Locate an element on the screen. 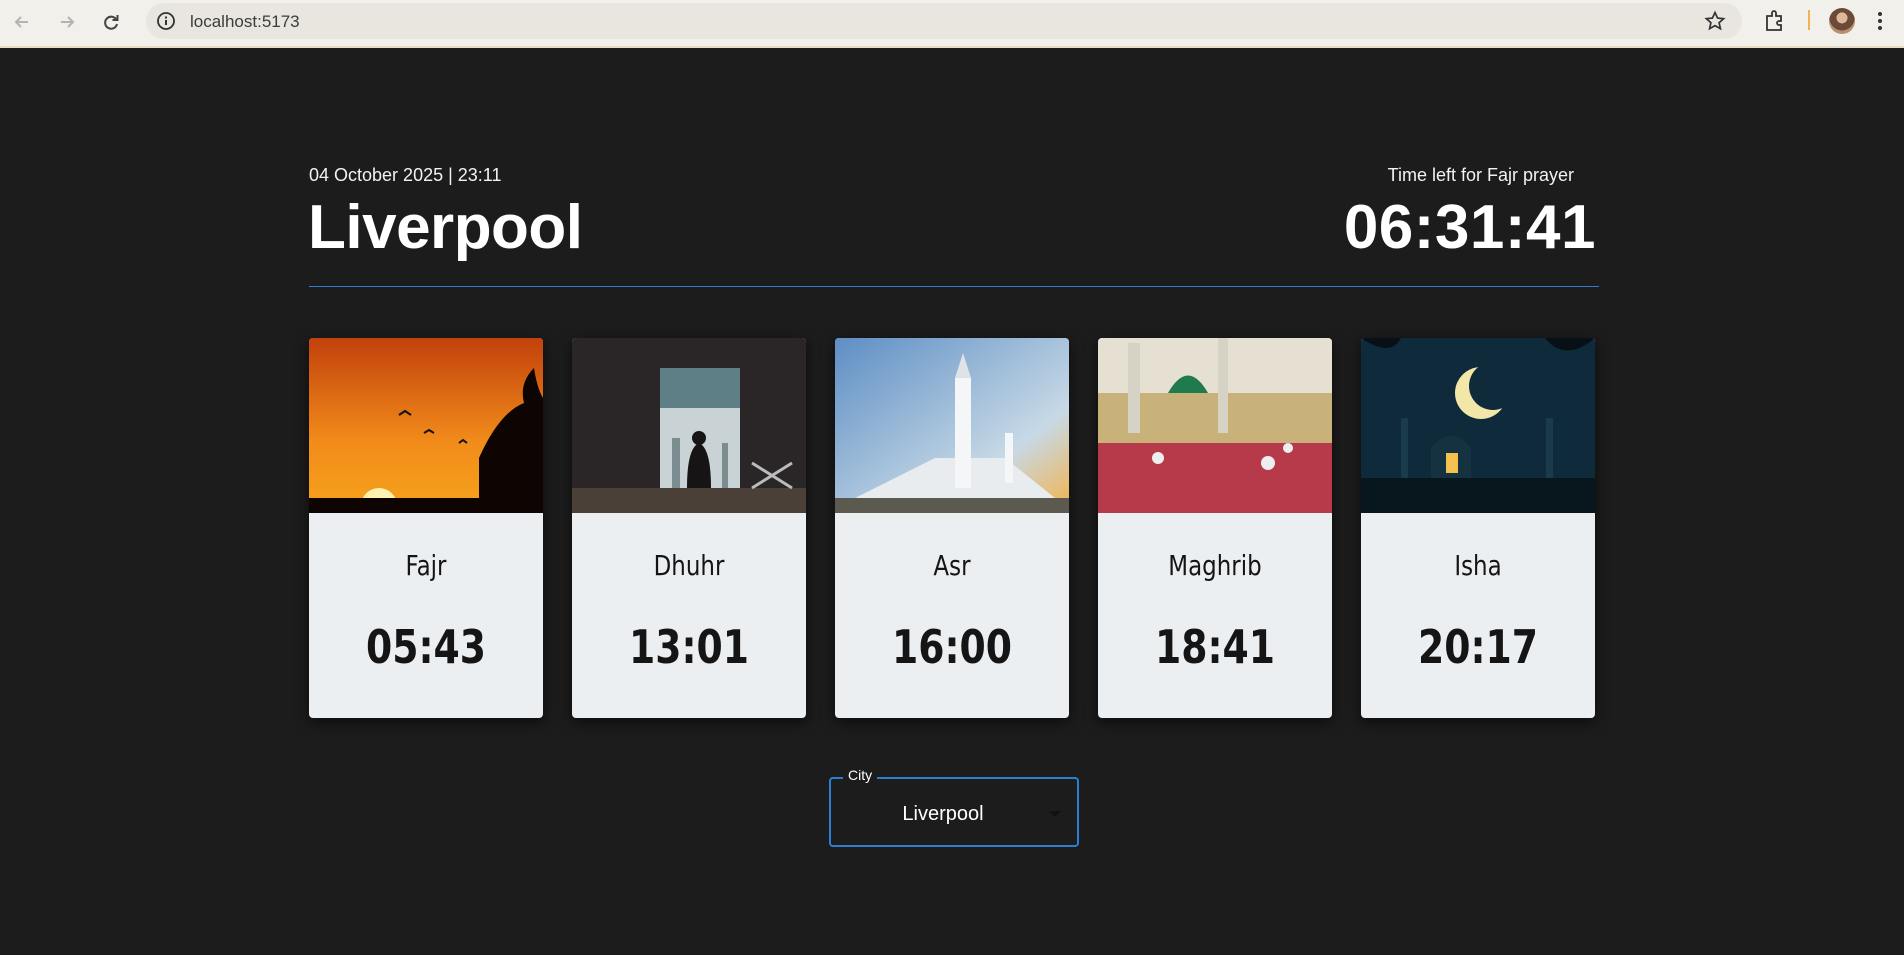  prayer-name: Asr is located at coordinates (952, 565).